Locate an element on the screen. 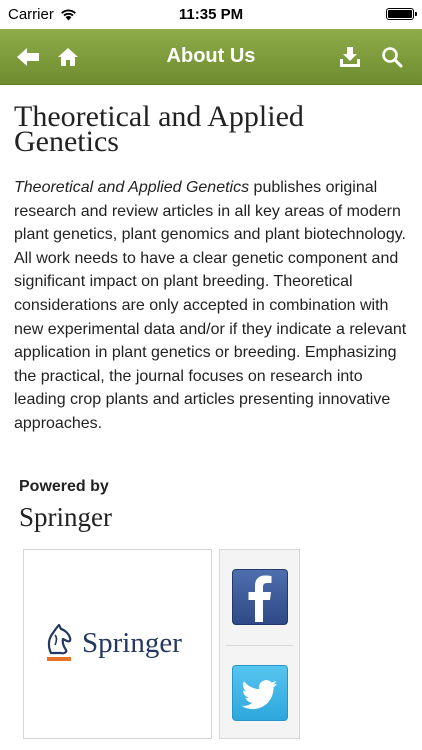 This screenshot has width=422, height=750. back-arrow-icon is located at coordinates (28, 57).